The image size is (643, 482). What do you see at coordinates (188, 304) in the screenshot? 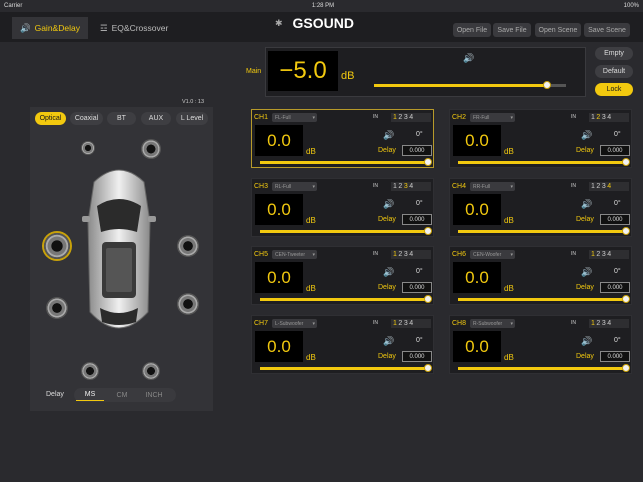
I see `speaker-rear-right-icon` at bounding box center [188, 304].